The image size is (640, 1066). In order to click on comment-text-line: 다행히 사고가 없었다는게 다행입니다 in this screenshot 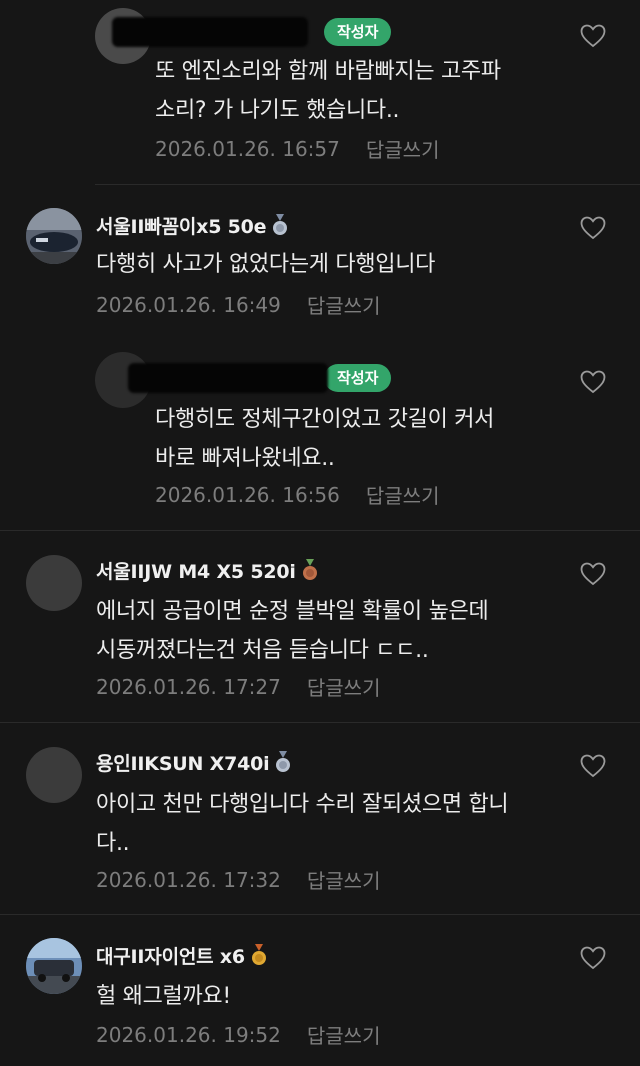, I will do `click(266, 264)`.